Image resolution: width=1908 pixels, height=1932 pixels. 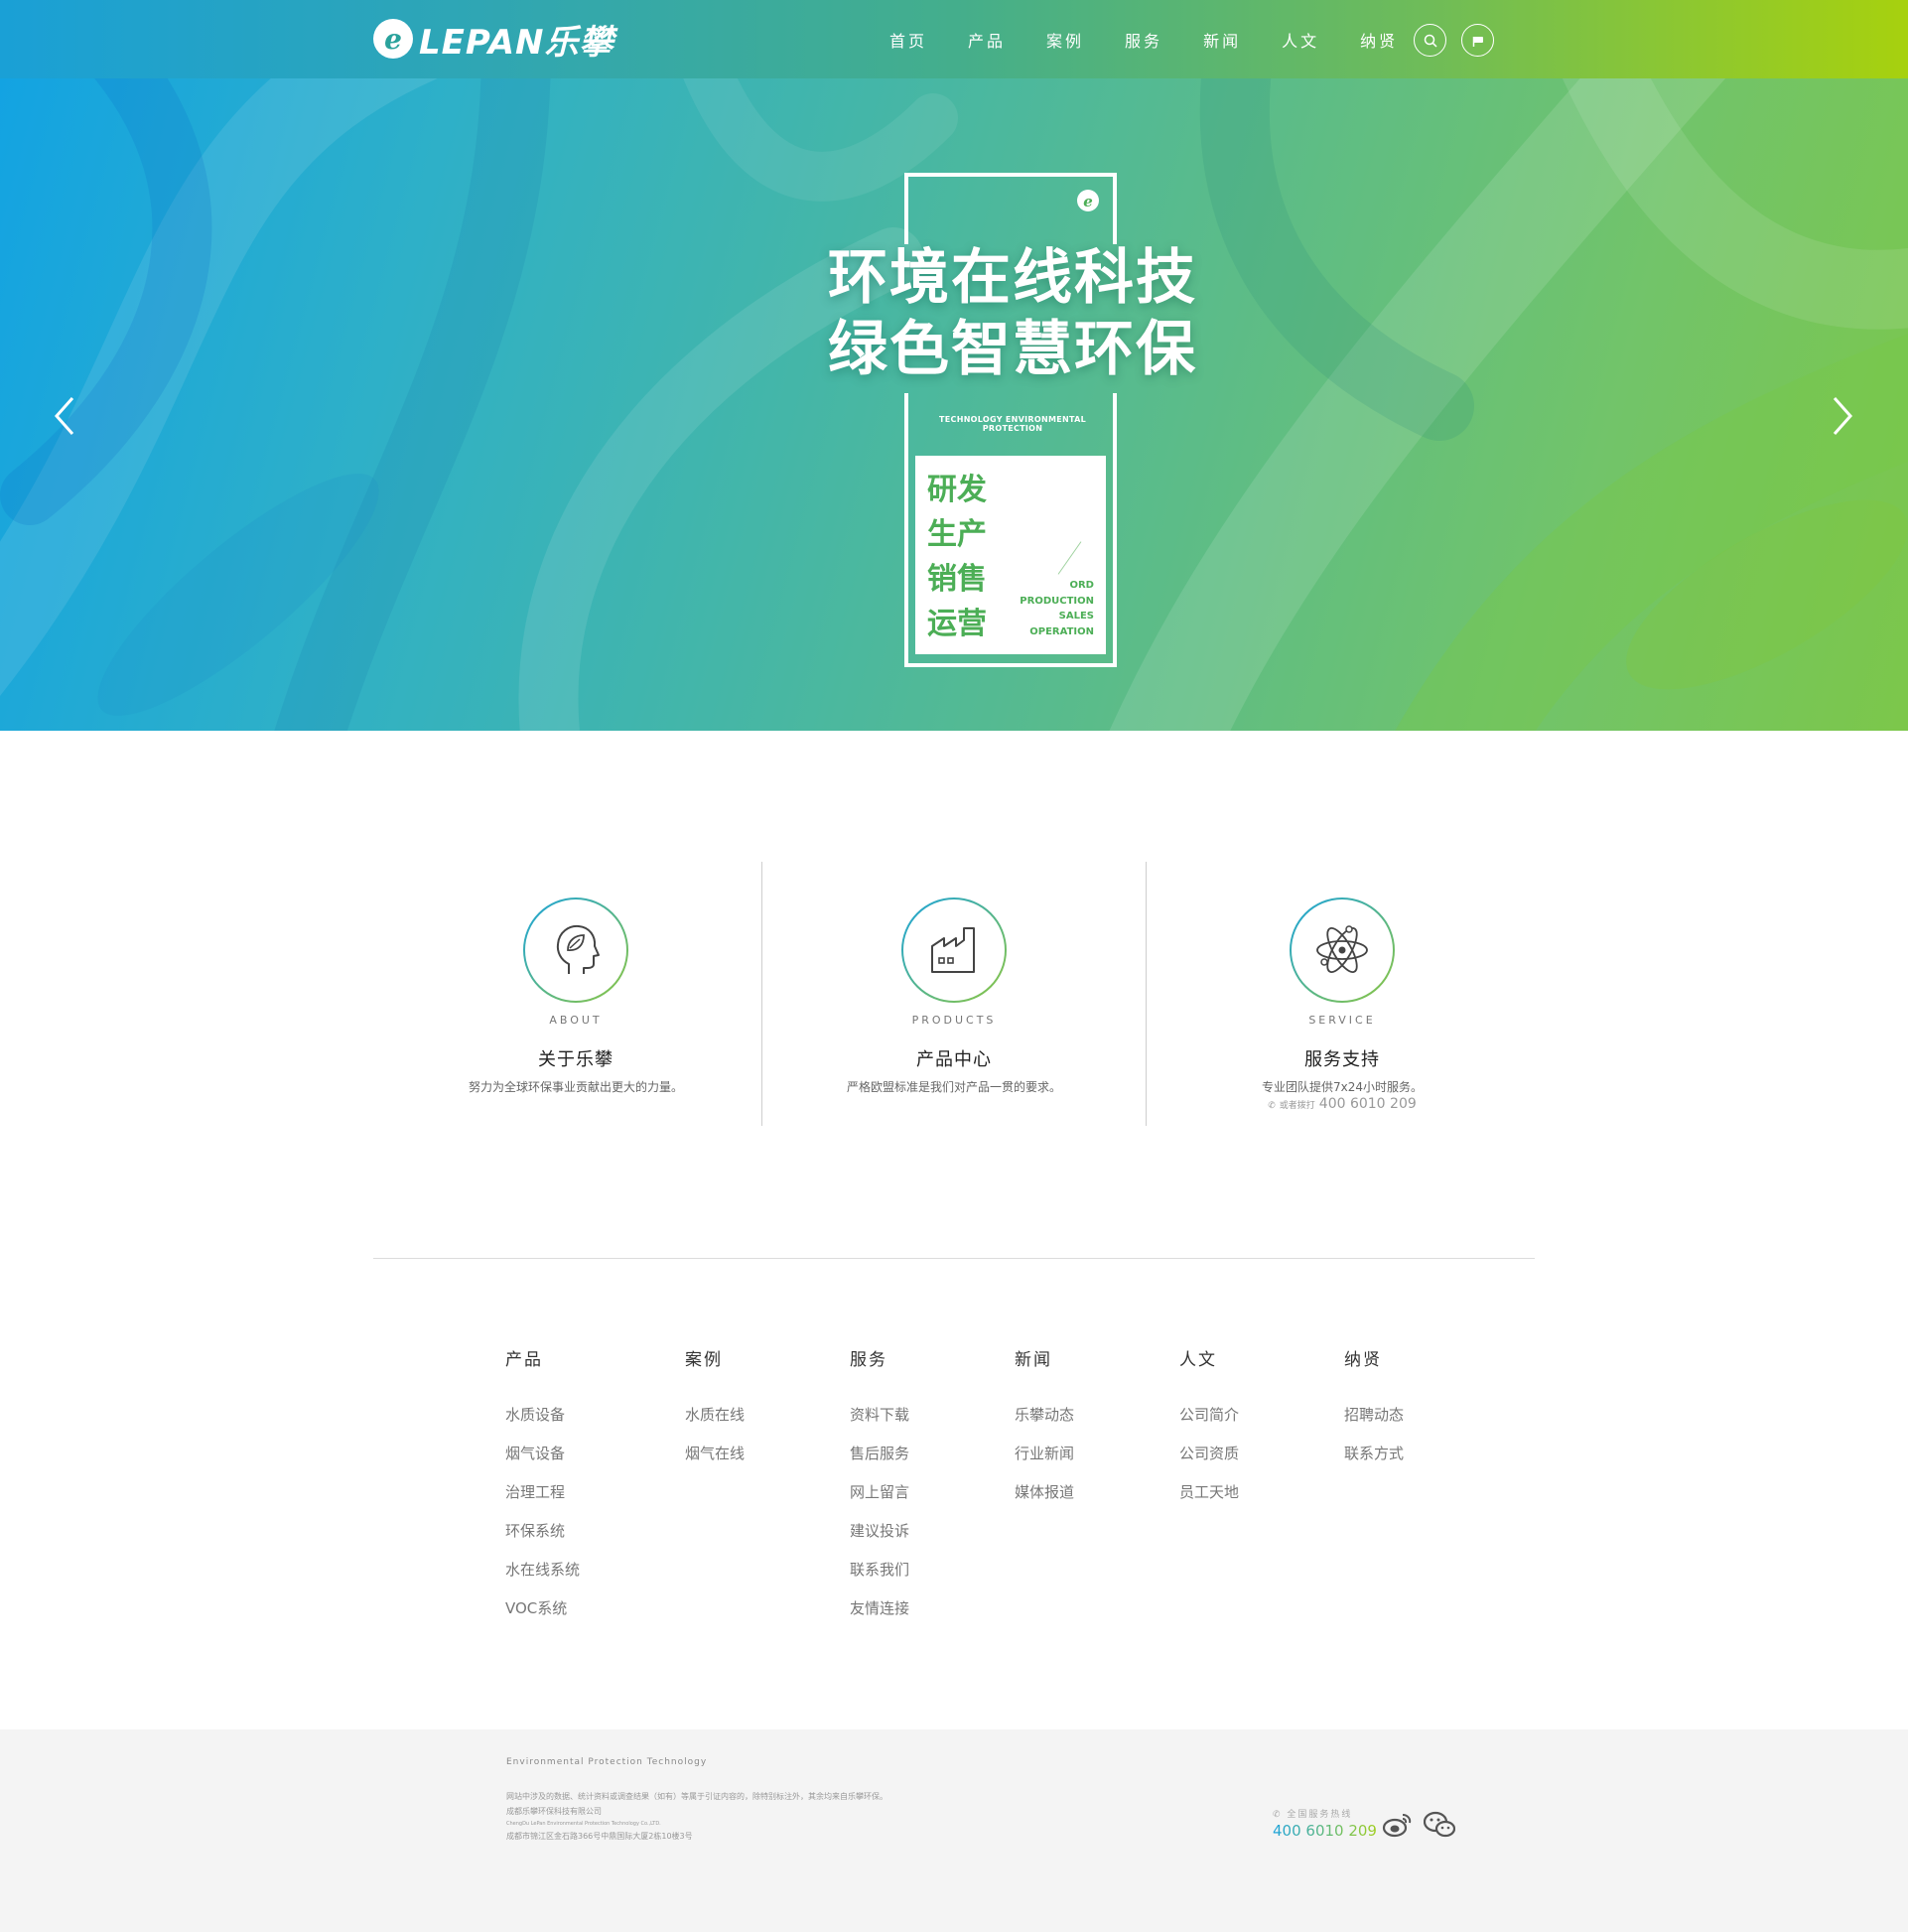 I want to click on wechat-icon, so click(x=1439, y=1825).